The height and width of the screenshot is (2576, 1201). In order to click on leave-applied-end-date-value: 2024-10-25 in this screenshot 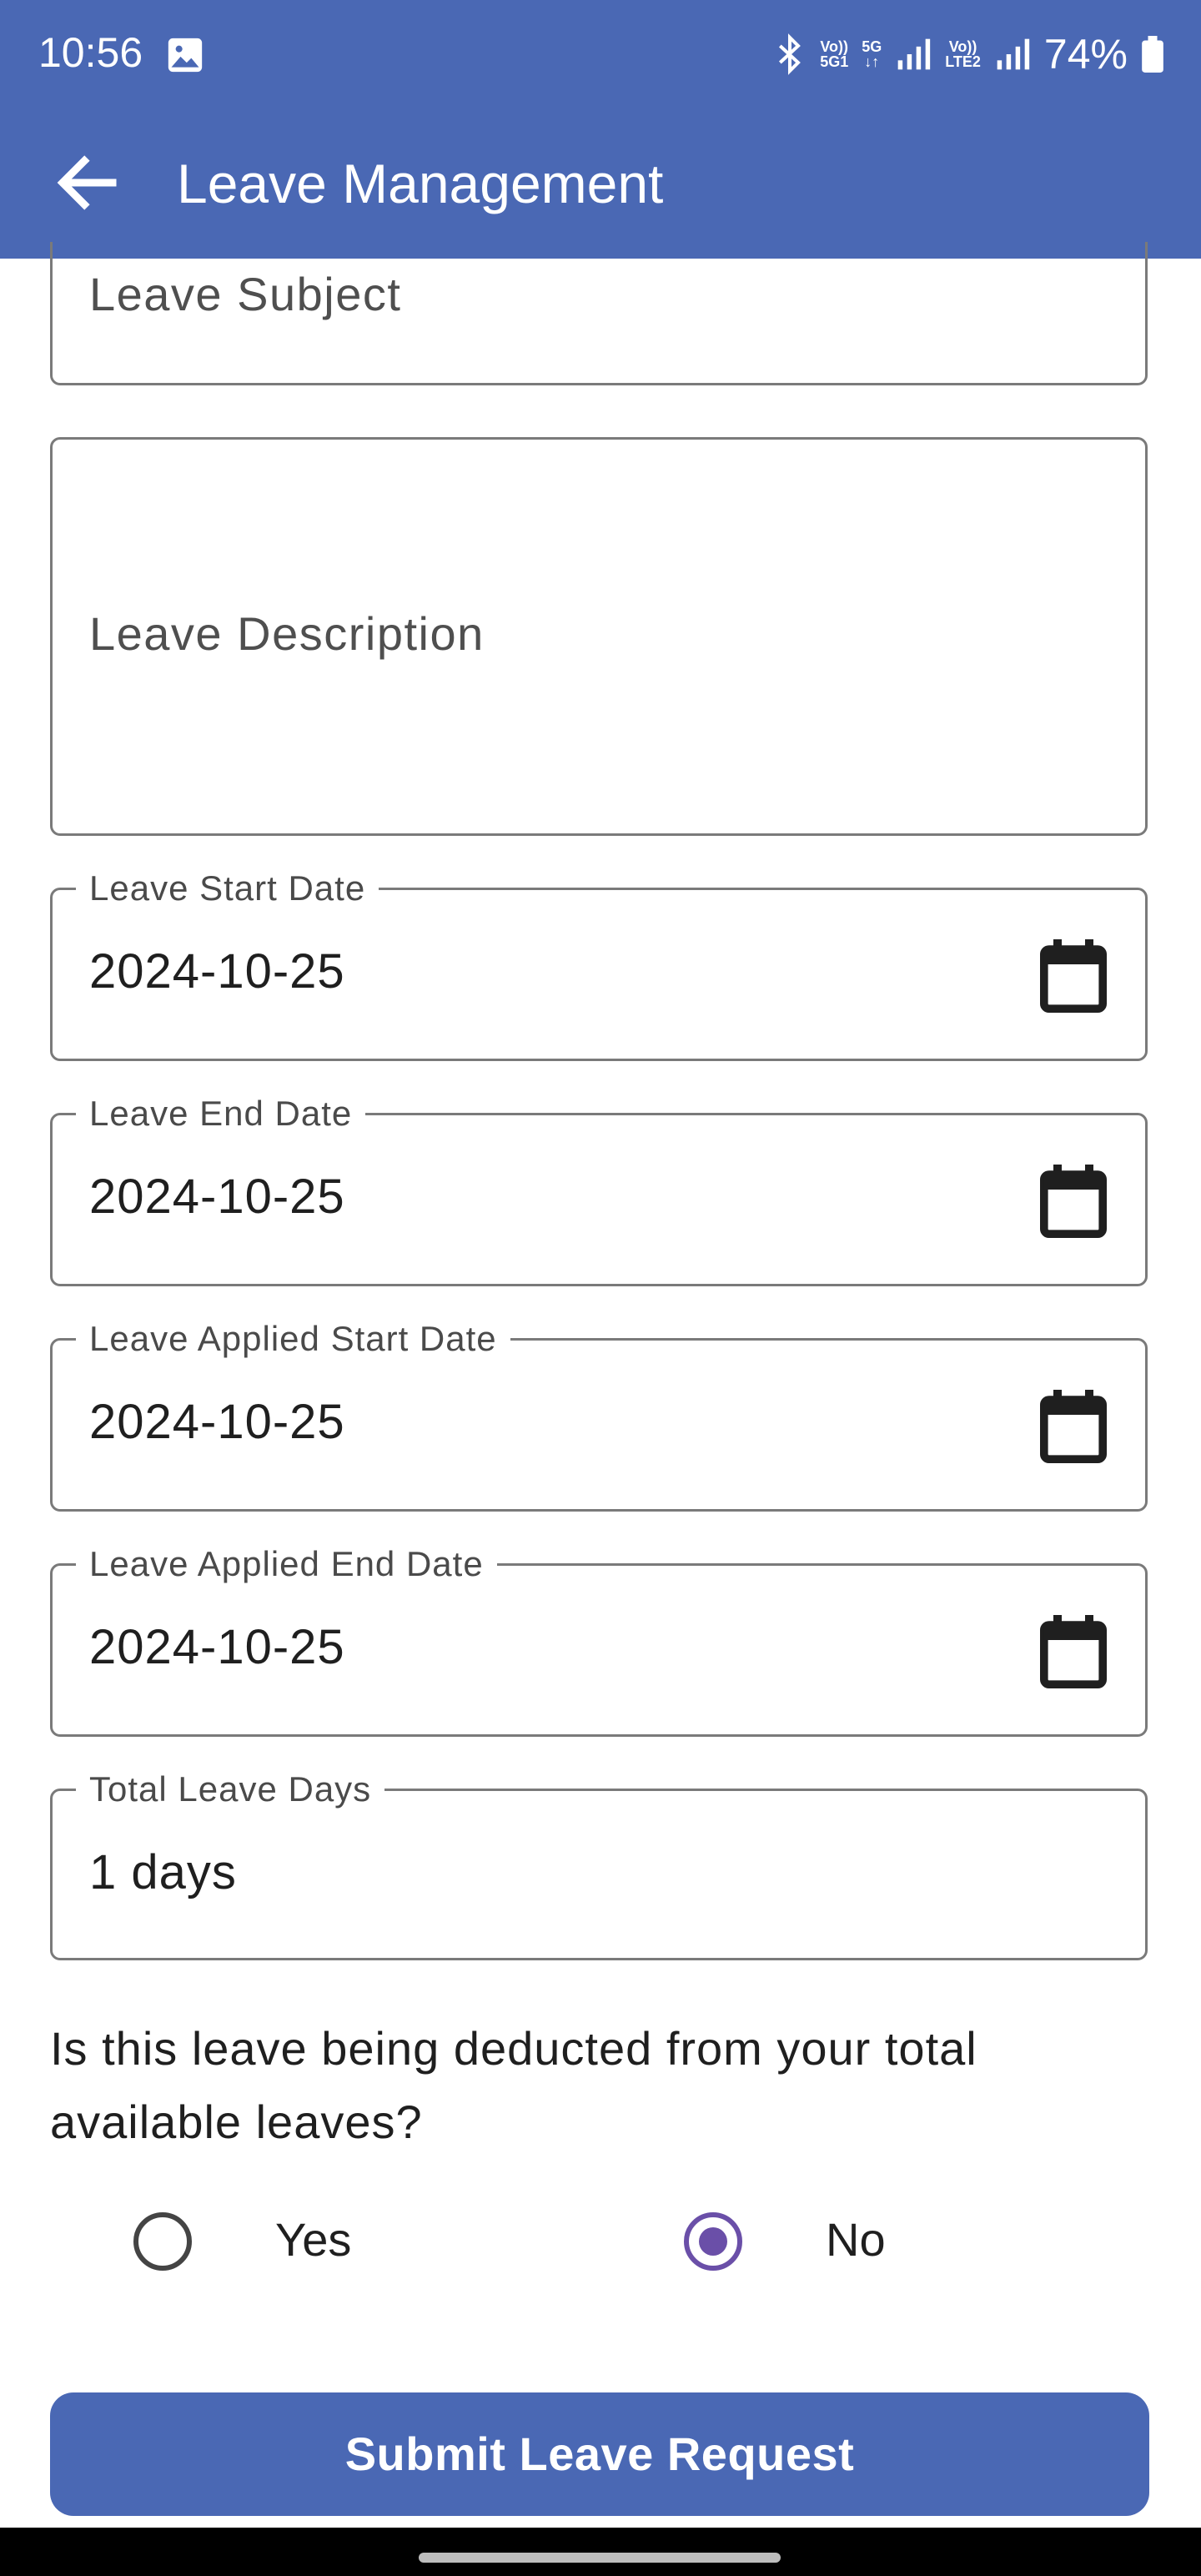, I will do `click(217, 1647)`.